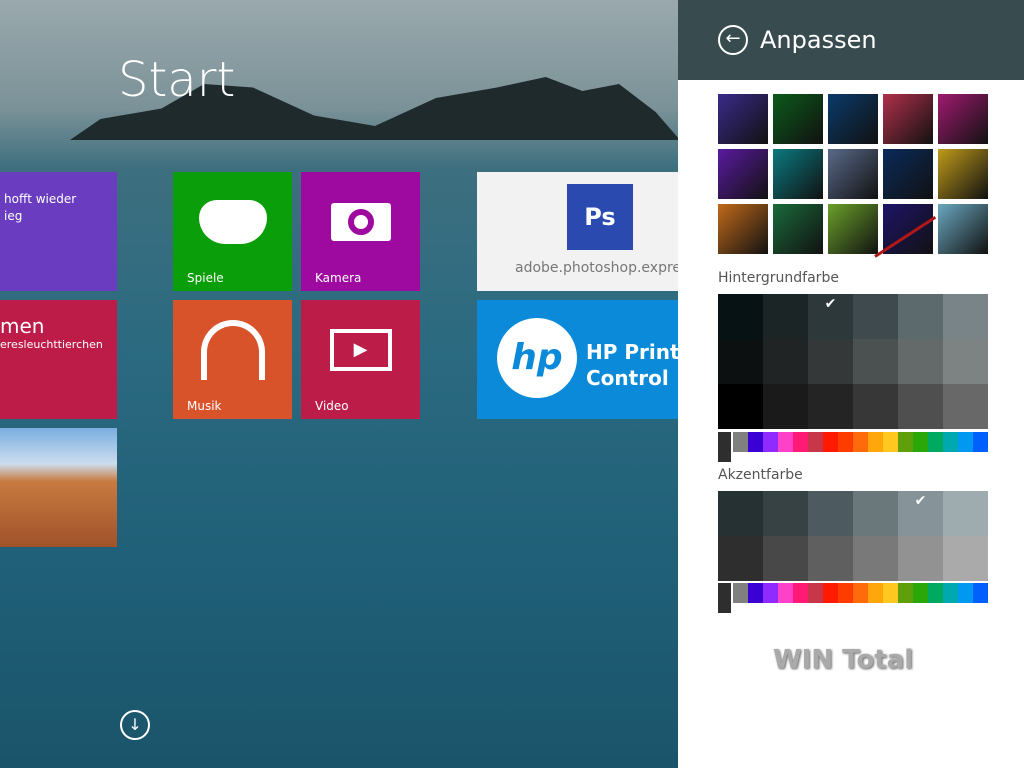 This screenshot has height=768, width=1024. I want to click on all-apps-arrow-icon: ↓, so click(135, 725).